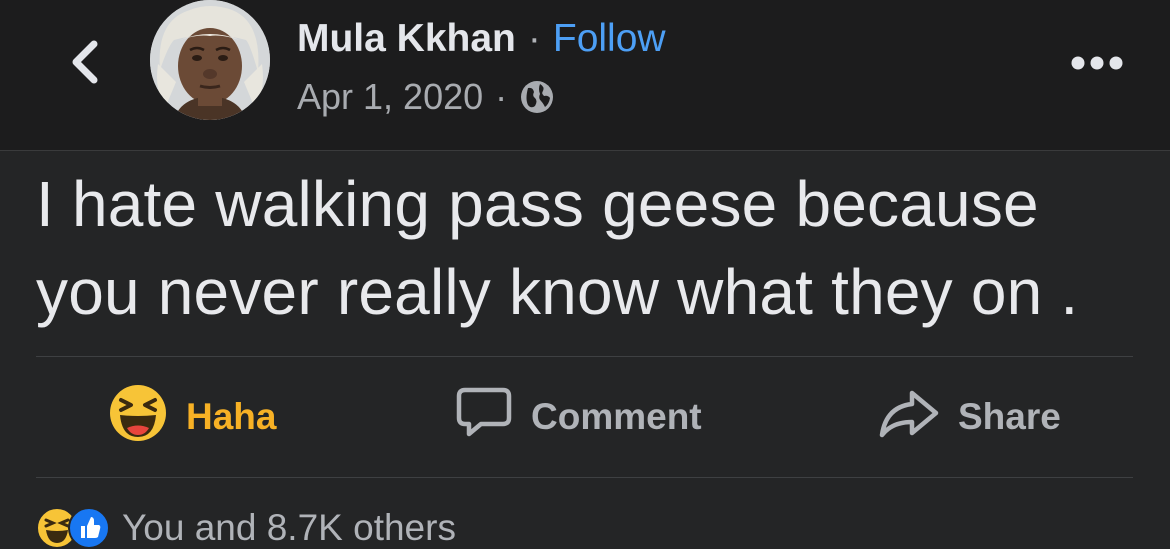  Describe the element at coordinates (537, 97) in the screenshot. I see `globe-icon` at that location.